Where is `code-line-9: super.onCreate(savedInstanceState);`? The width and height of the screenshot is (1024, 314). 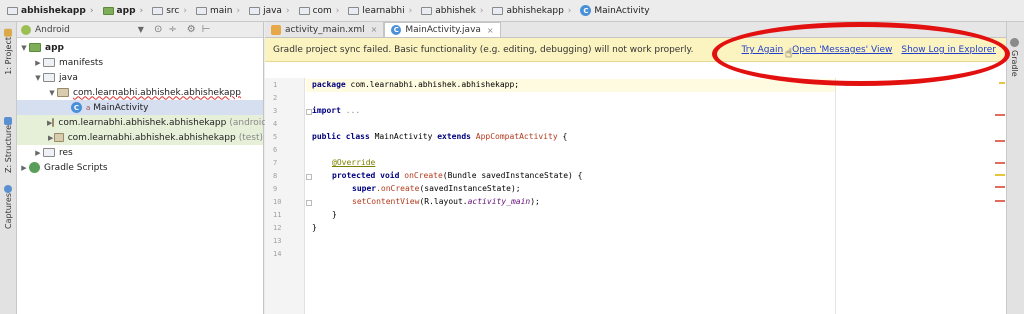
code-line-9: super.onCreate(savedInstanceState); is located at coordinates (436, 188).